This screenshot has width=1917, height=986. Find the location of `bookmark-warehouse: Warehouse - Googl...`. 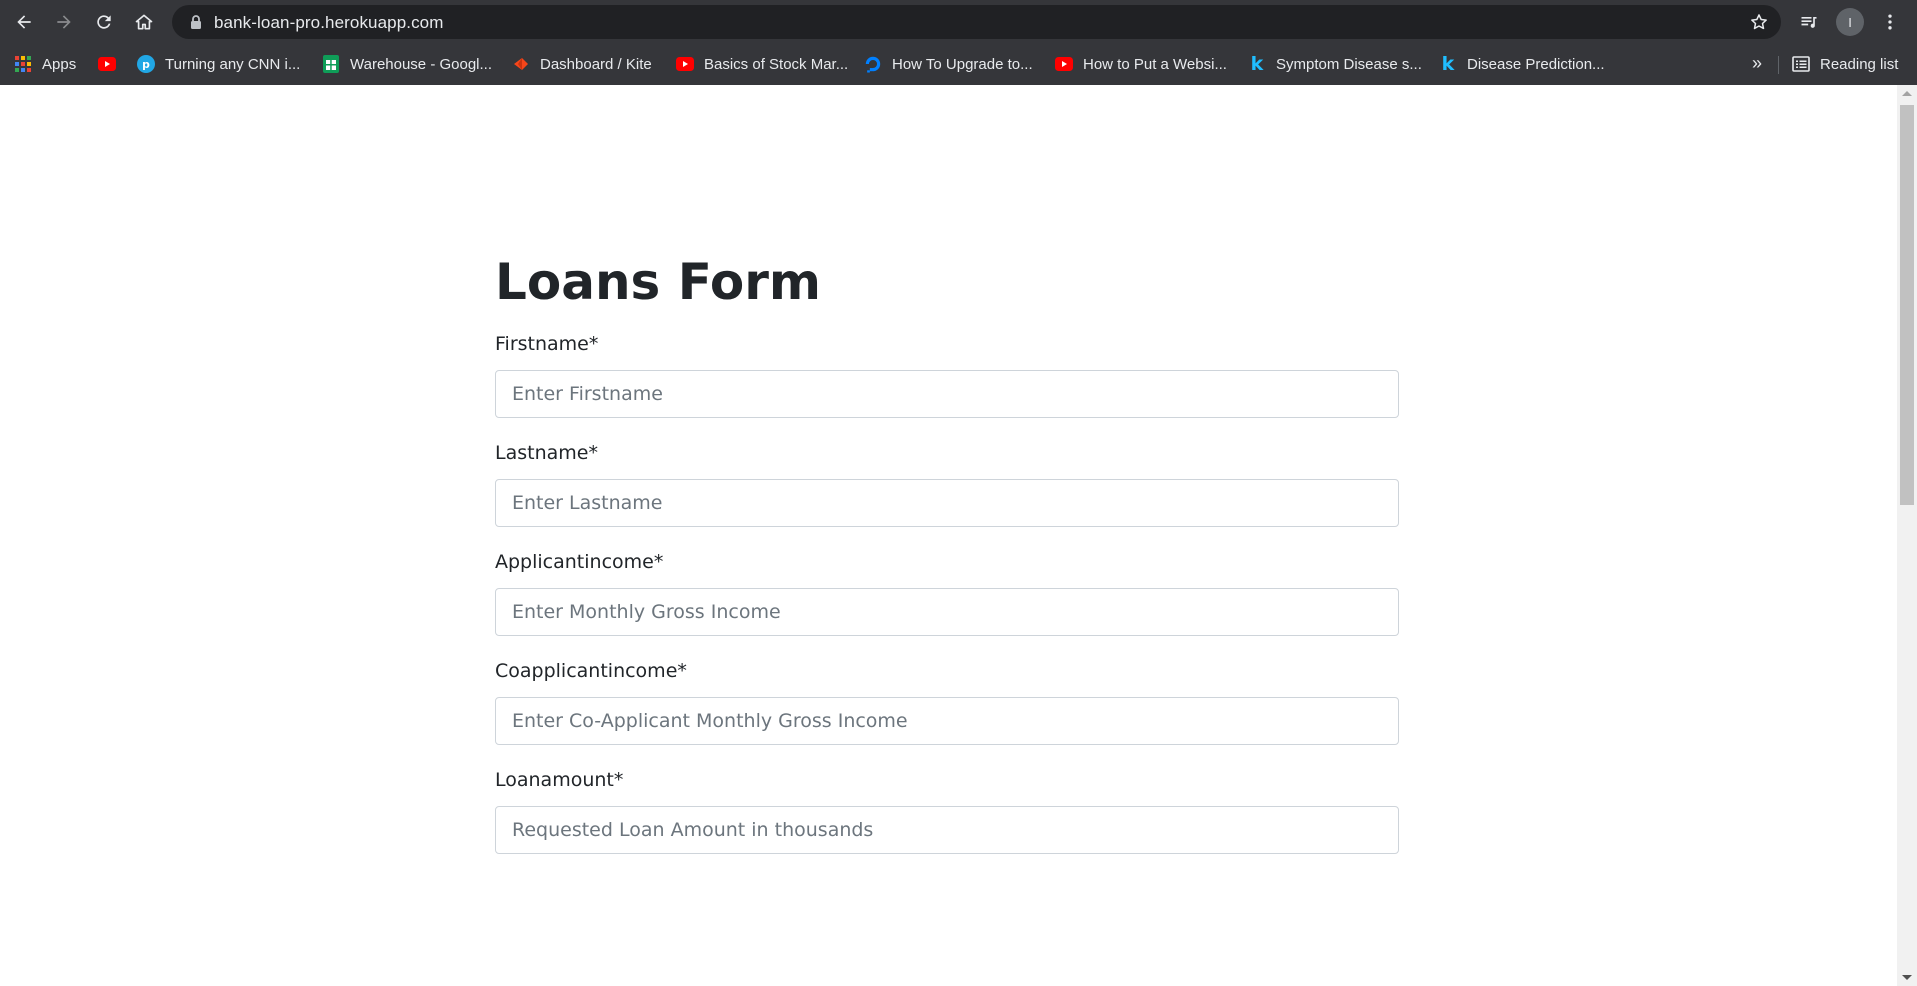

bookmark-warehouse: Warehouse - Googl... is located at coordinates (407, 64).